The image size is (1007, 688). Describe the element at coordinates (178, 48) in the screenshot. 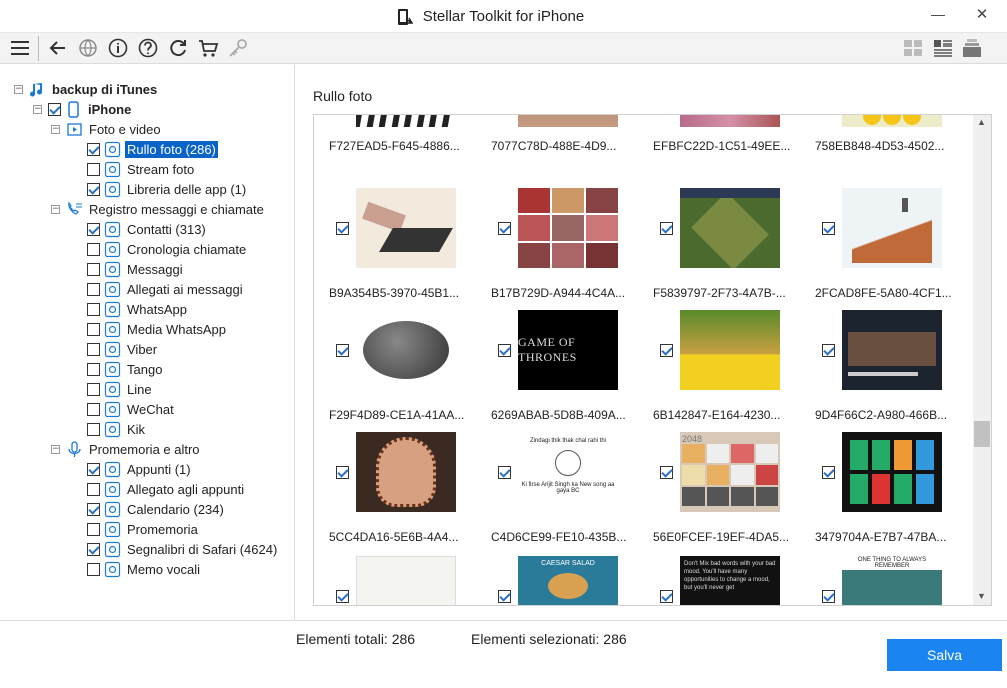

I see `refresh-icon` at that location.